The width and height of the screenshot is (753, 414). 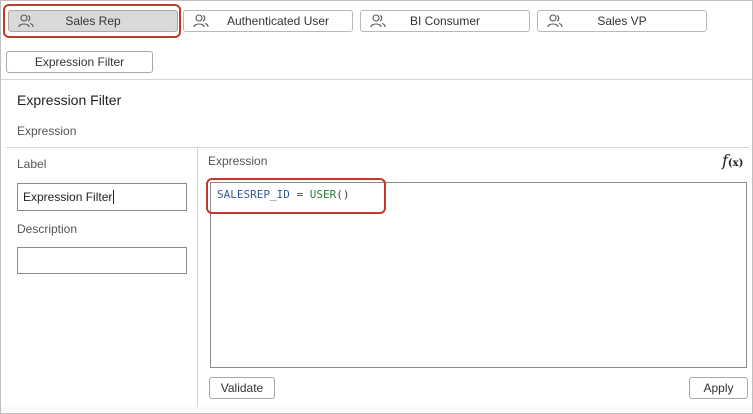 I want to click on validate-button: Validate, so click(x=242, y=388).